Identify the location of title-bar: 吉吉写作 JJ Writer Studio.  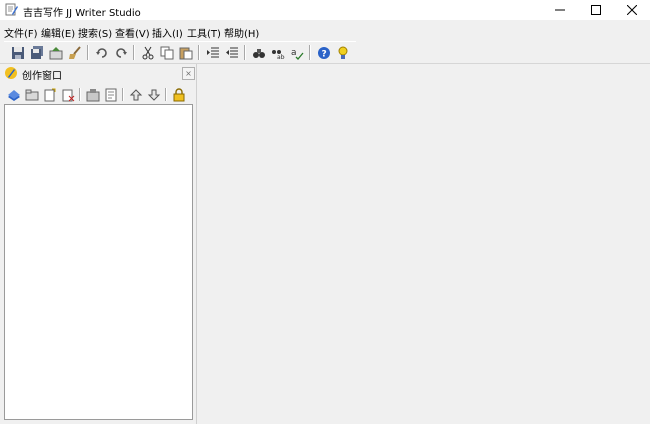
(325, 10).